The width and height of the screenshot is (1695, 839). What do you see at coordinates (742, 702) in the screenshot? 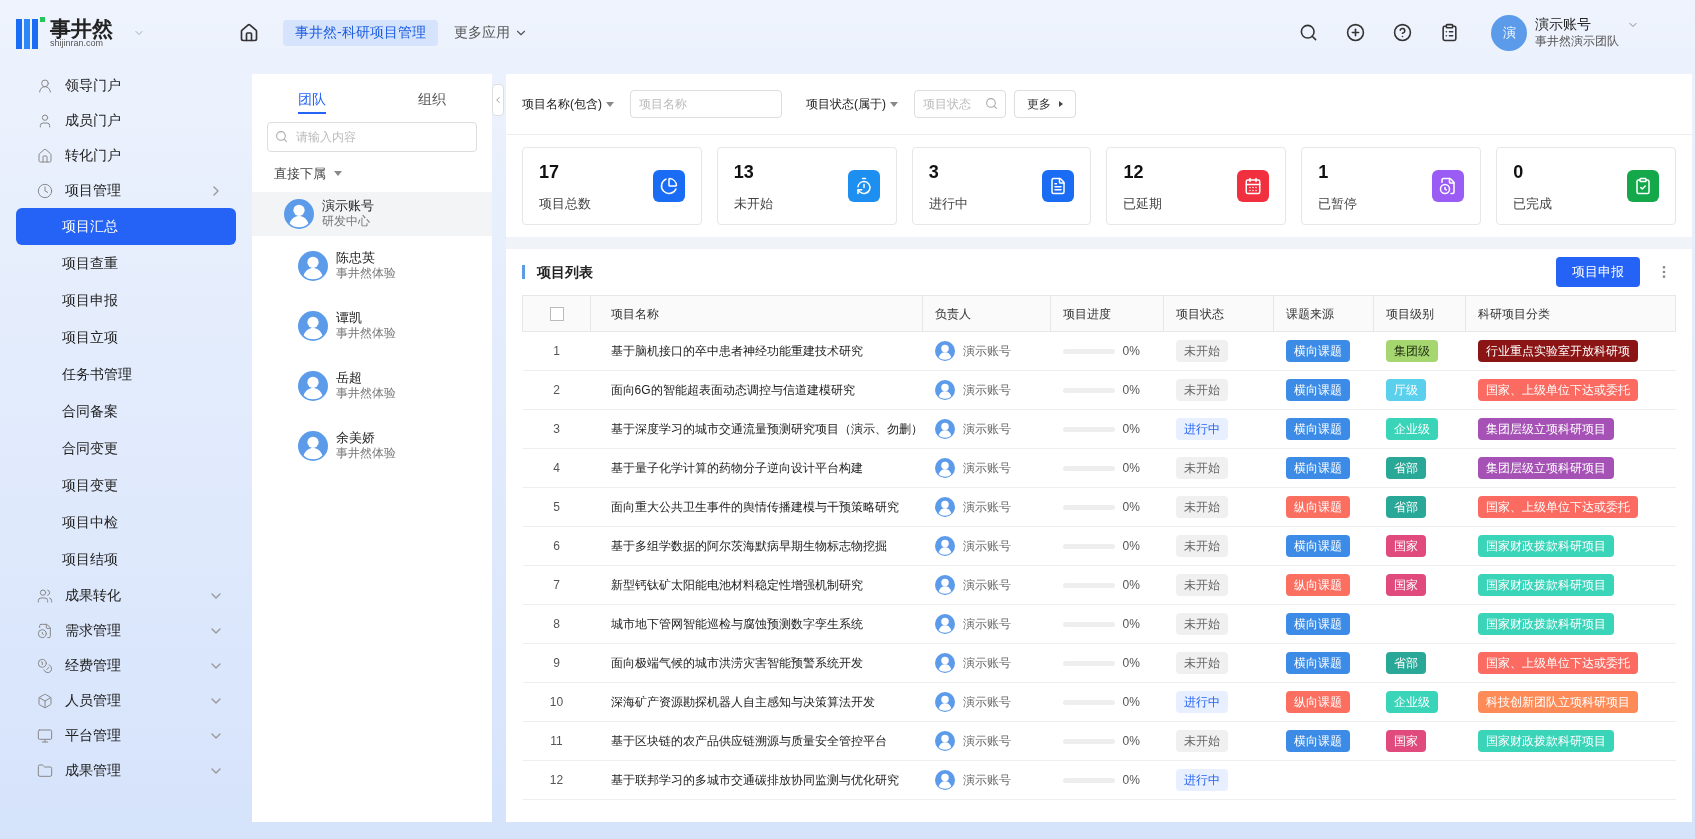
I see `project-name: 深海矿产资源勘探机器人自主感知与决策算法开发` at bounding box center [742, 702].